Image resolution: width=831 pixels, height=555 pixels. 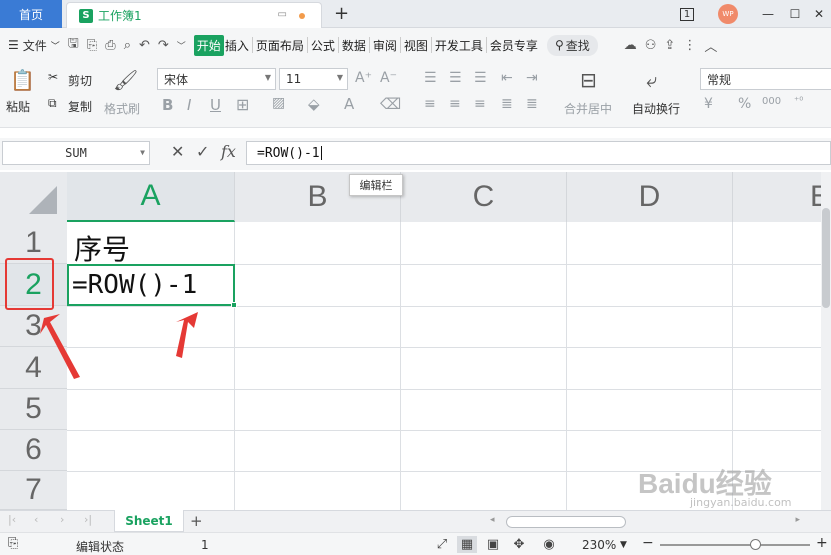 I want to click on horizontal-scrollbar: ◂ ▸, so click(x=645, y=522).